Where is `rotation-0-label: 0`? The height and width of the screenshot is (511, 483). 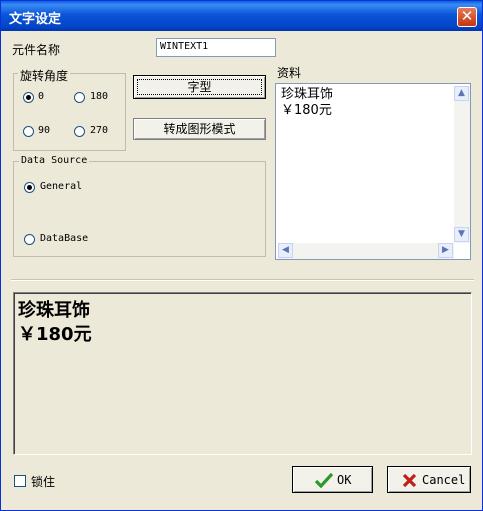
rotation-0-label: 0 is located at coordinates (41, 96).